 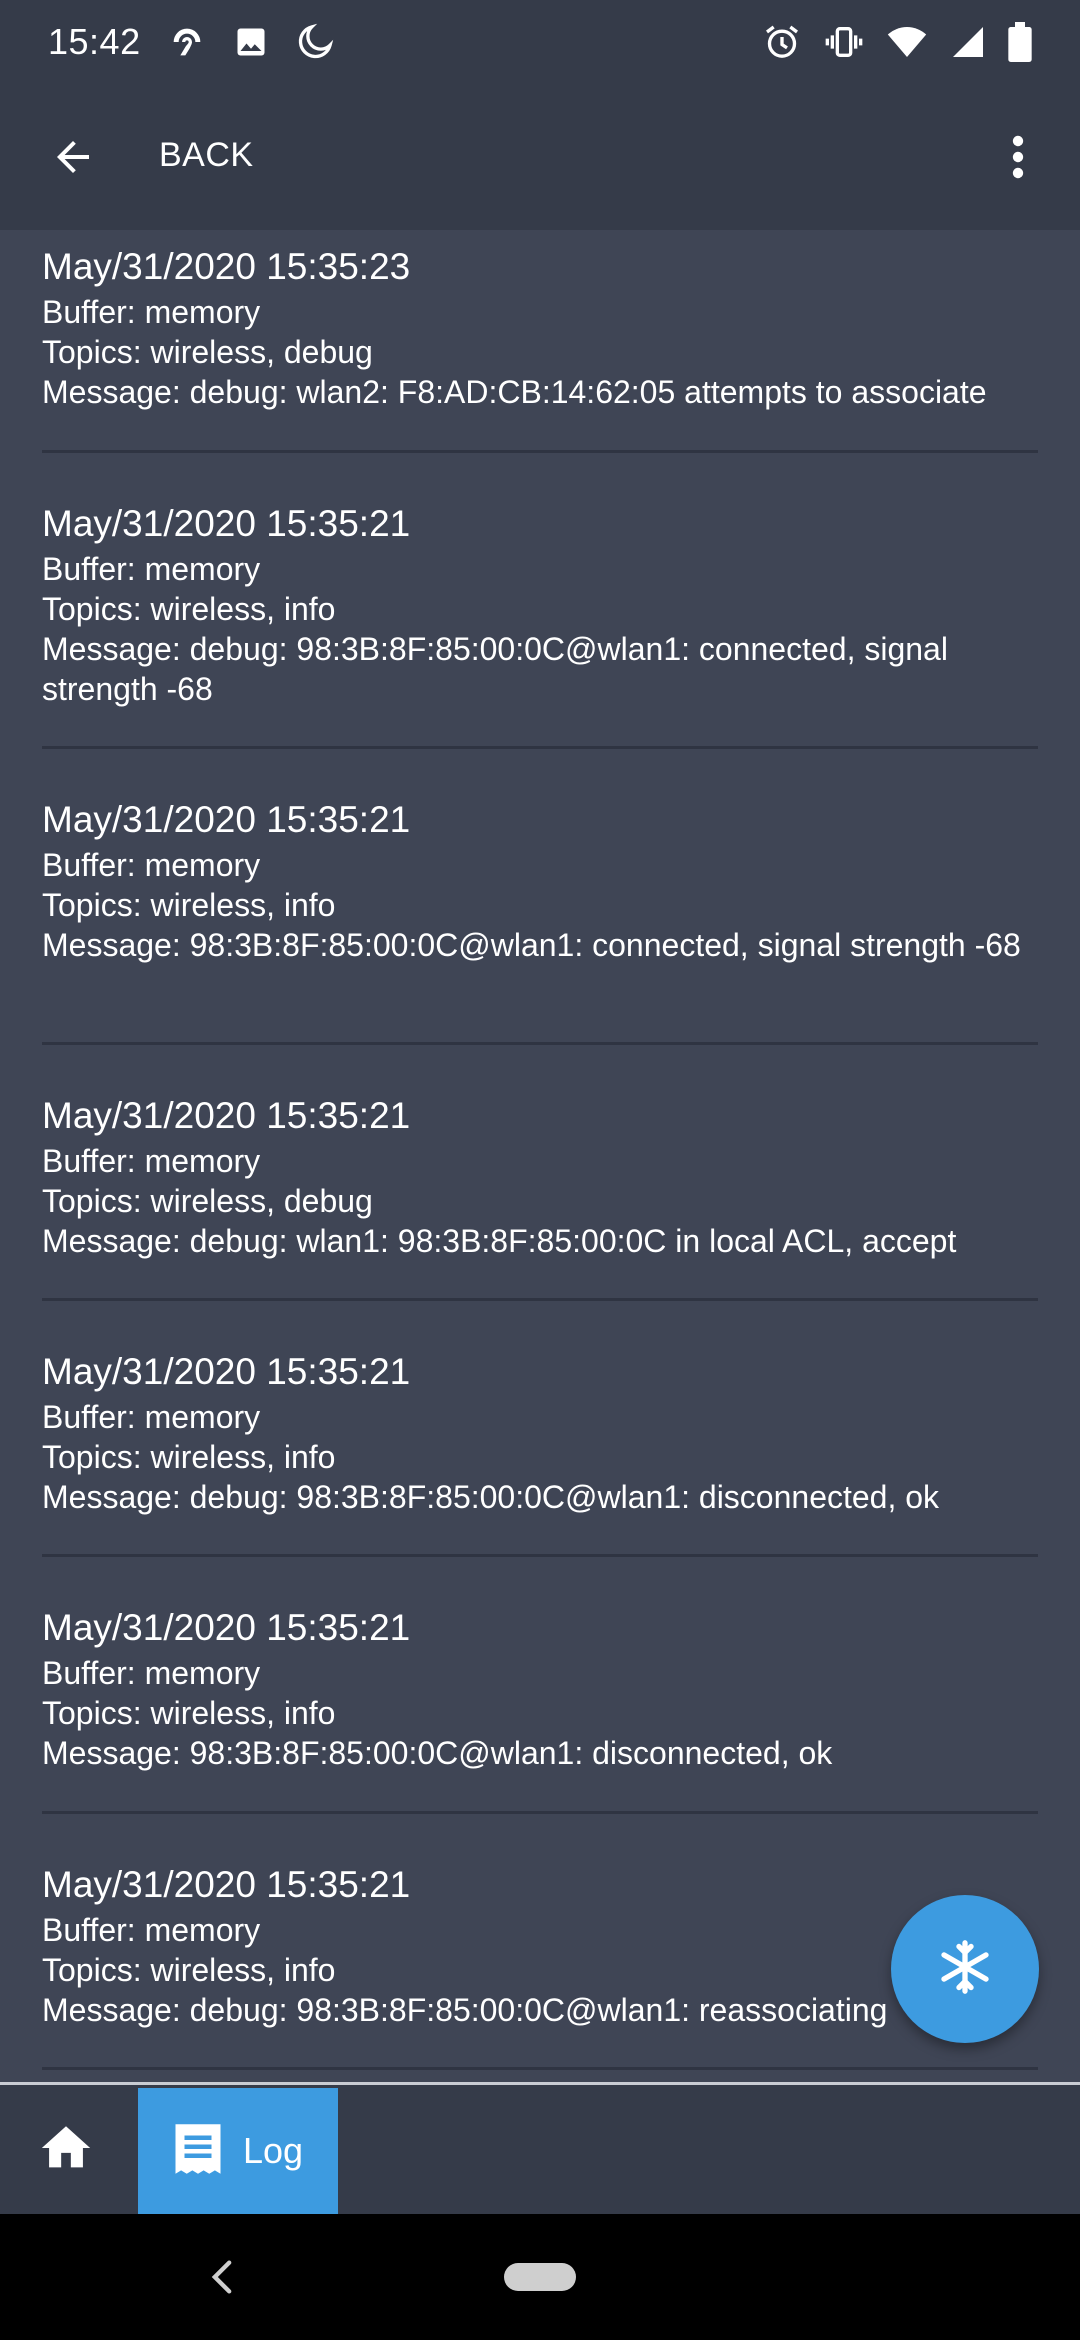 What do you see at coordinates (94, 41) in the screenshot?
I see `status-time: 15:42` at bounding box center [94, 41].